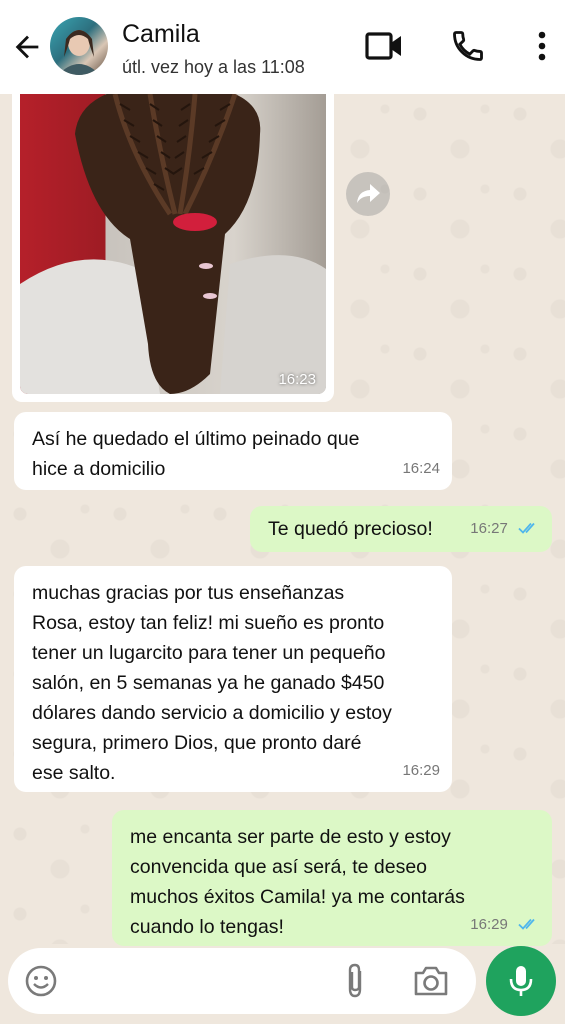 The image size is (565, 1024). I want to click on message-text-line: segura, primero Dios, que pronto daré, so click(197, 743).